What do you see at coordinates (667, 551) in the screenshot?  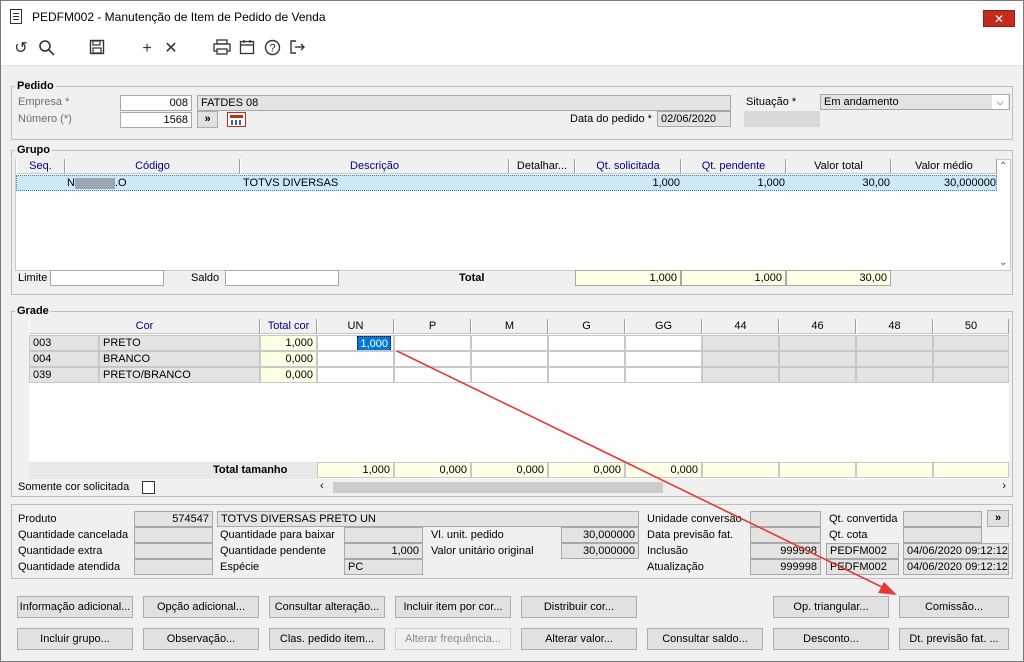 I see `inclusao-label: Inclusão` at bounding box center [667, 551].